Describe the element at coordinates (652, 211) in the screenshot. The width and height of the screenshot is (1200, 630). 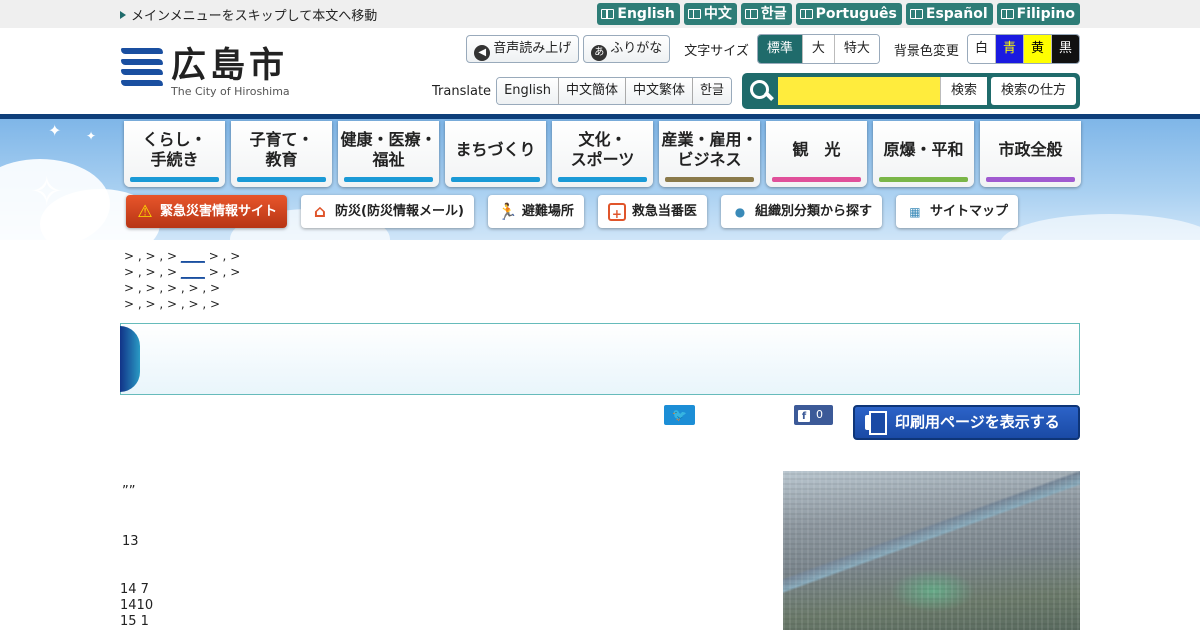
I see `emergency-doctor-button: + 救急当番医` at that location.